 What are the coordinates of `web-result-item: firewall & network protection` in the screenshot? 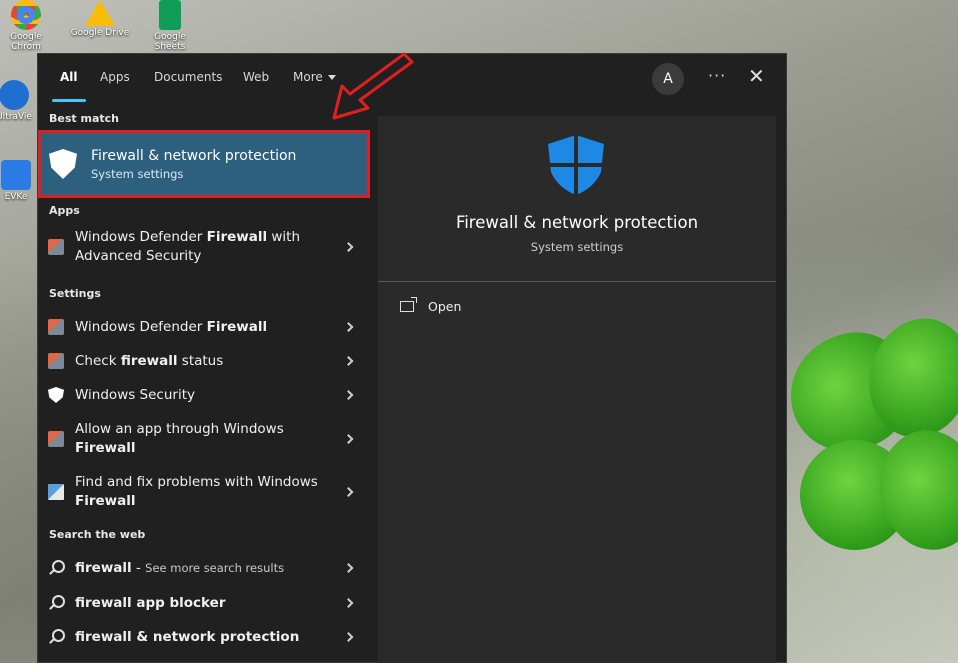 It's located at (204, 637).